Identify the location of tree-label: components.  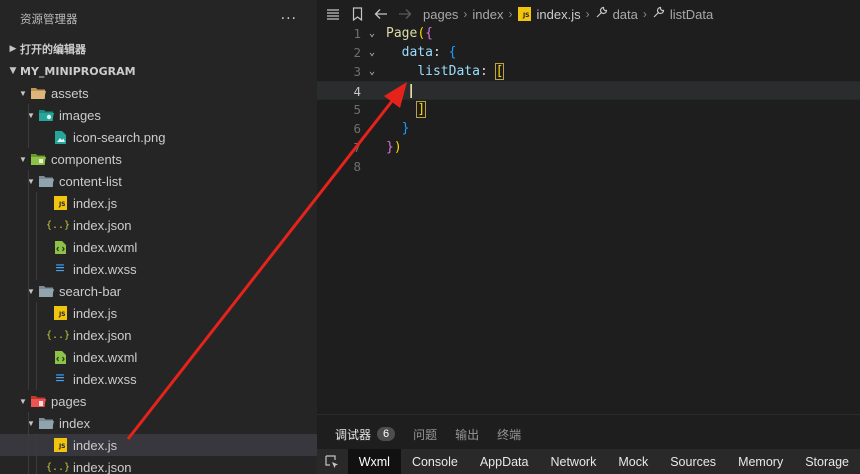
(86, 159).